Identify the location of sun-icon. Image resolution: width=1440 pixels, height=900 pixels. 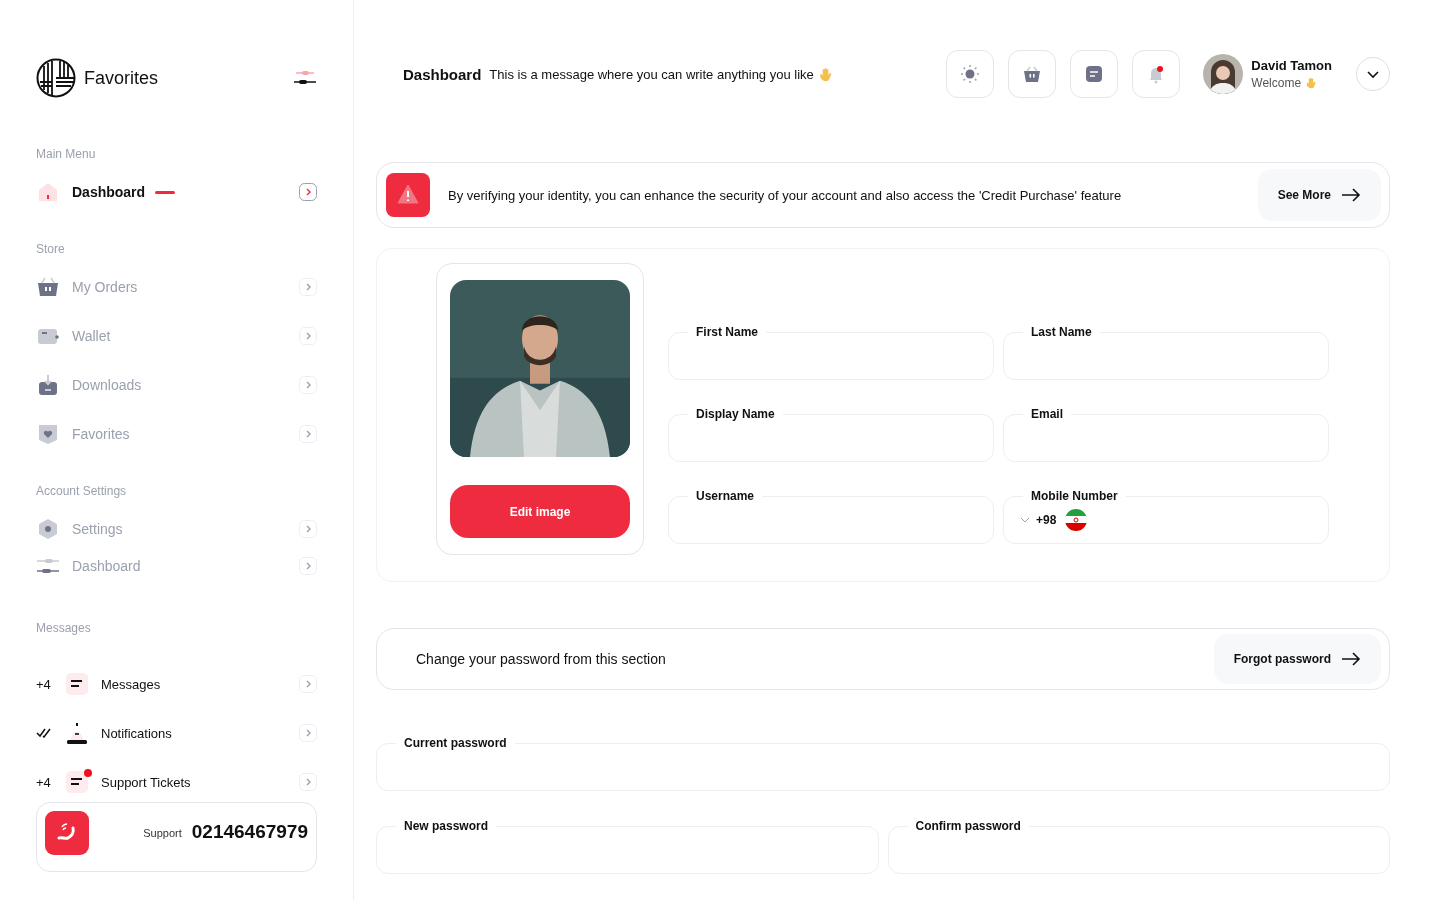
(970, 74).